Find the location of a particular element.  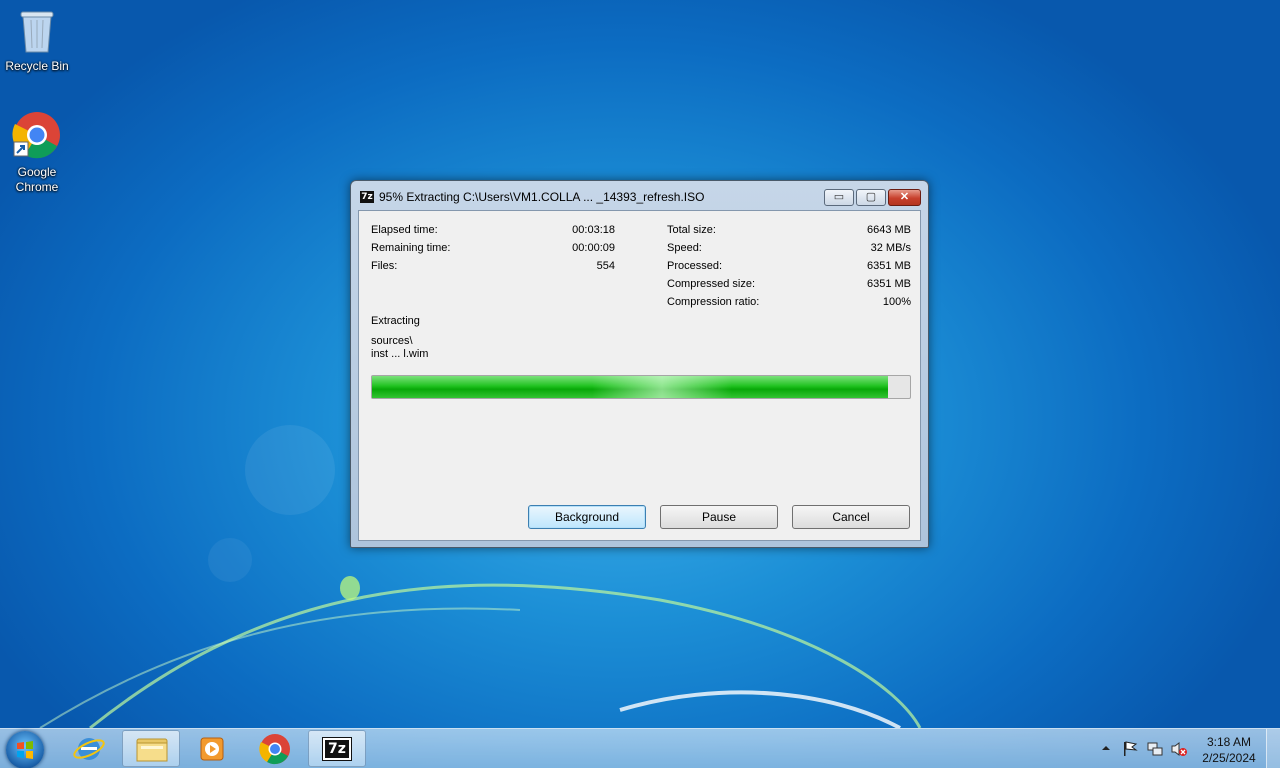

windows-logo-icon is located at coordinates (25, 750).